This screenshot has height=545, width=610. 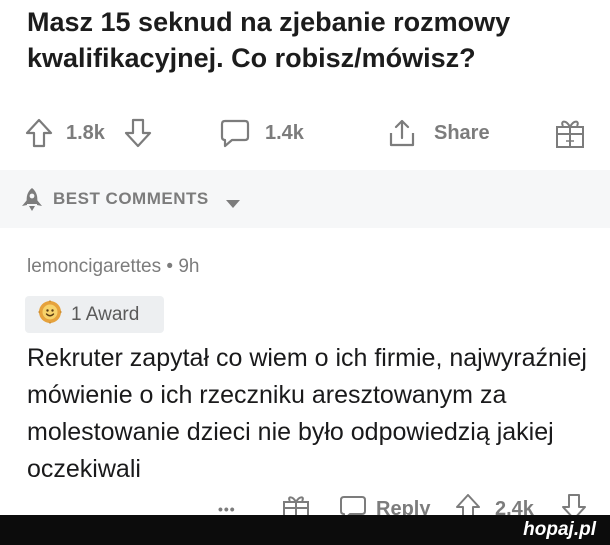 What do you see at coordinates (305, 133) in the screenshot?
I see `post-action-bar: 1.8k 1.4k Share` at bounding box center [305, 133].